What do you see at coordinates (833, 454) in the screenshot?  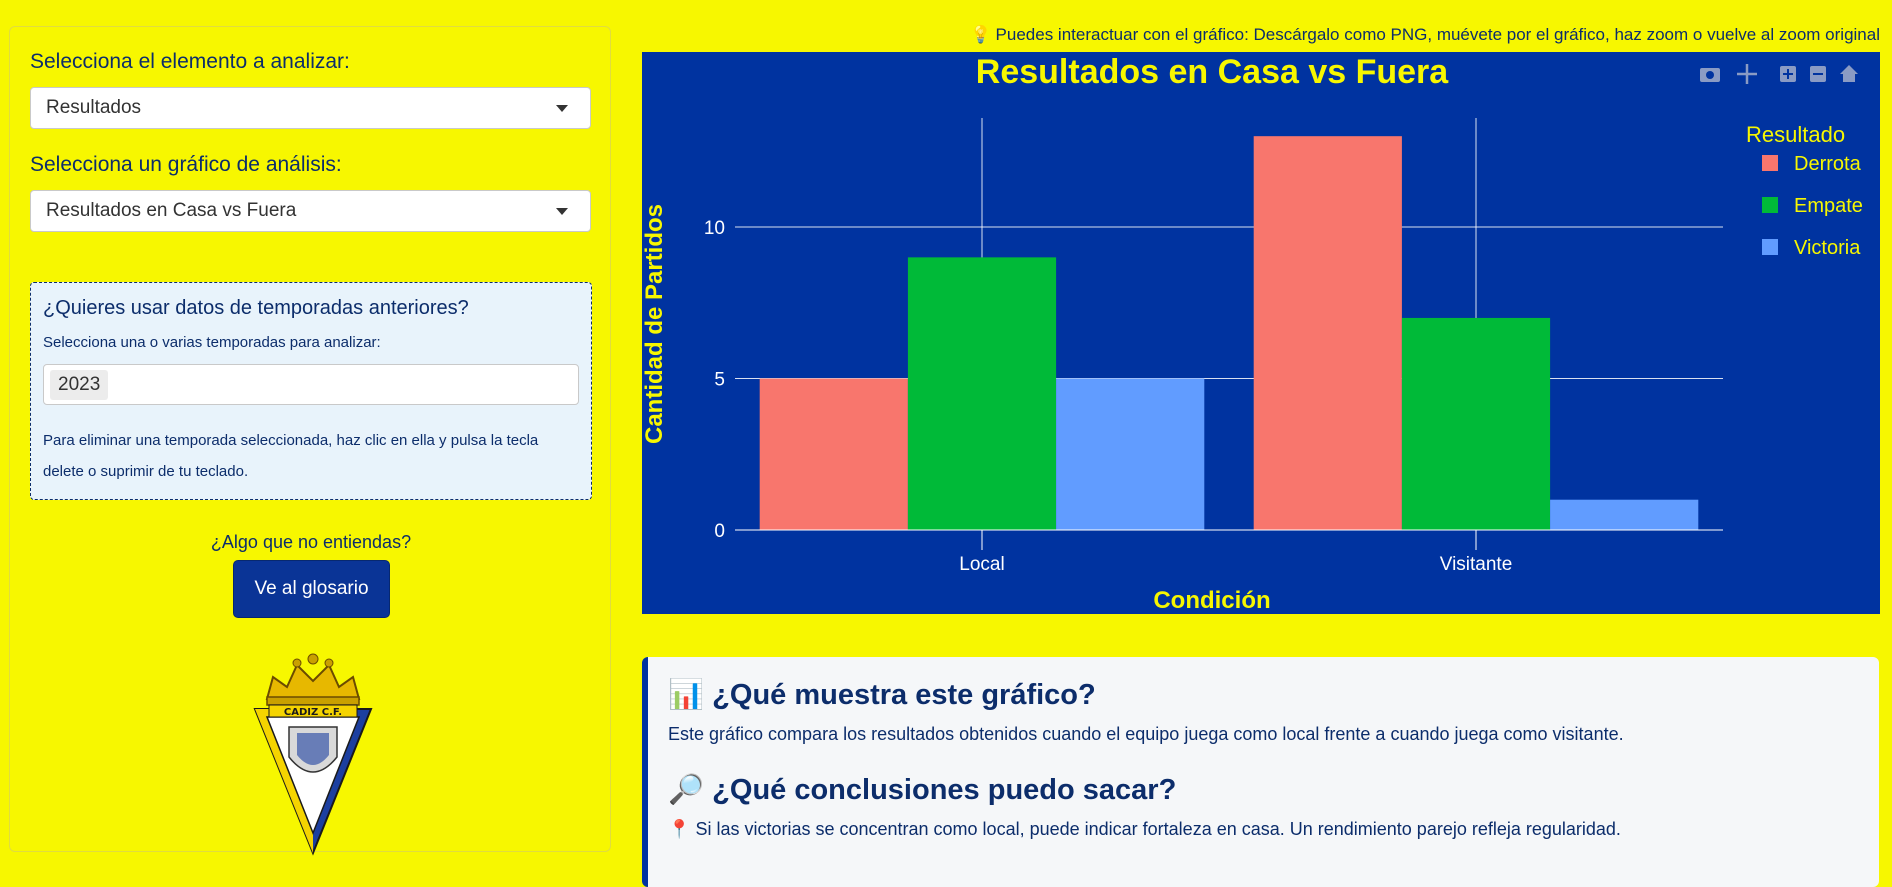 I see `bar-derrota-local` at bounding box center [833, 454].